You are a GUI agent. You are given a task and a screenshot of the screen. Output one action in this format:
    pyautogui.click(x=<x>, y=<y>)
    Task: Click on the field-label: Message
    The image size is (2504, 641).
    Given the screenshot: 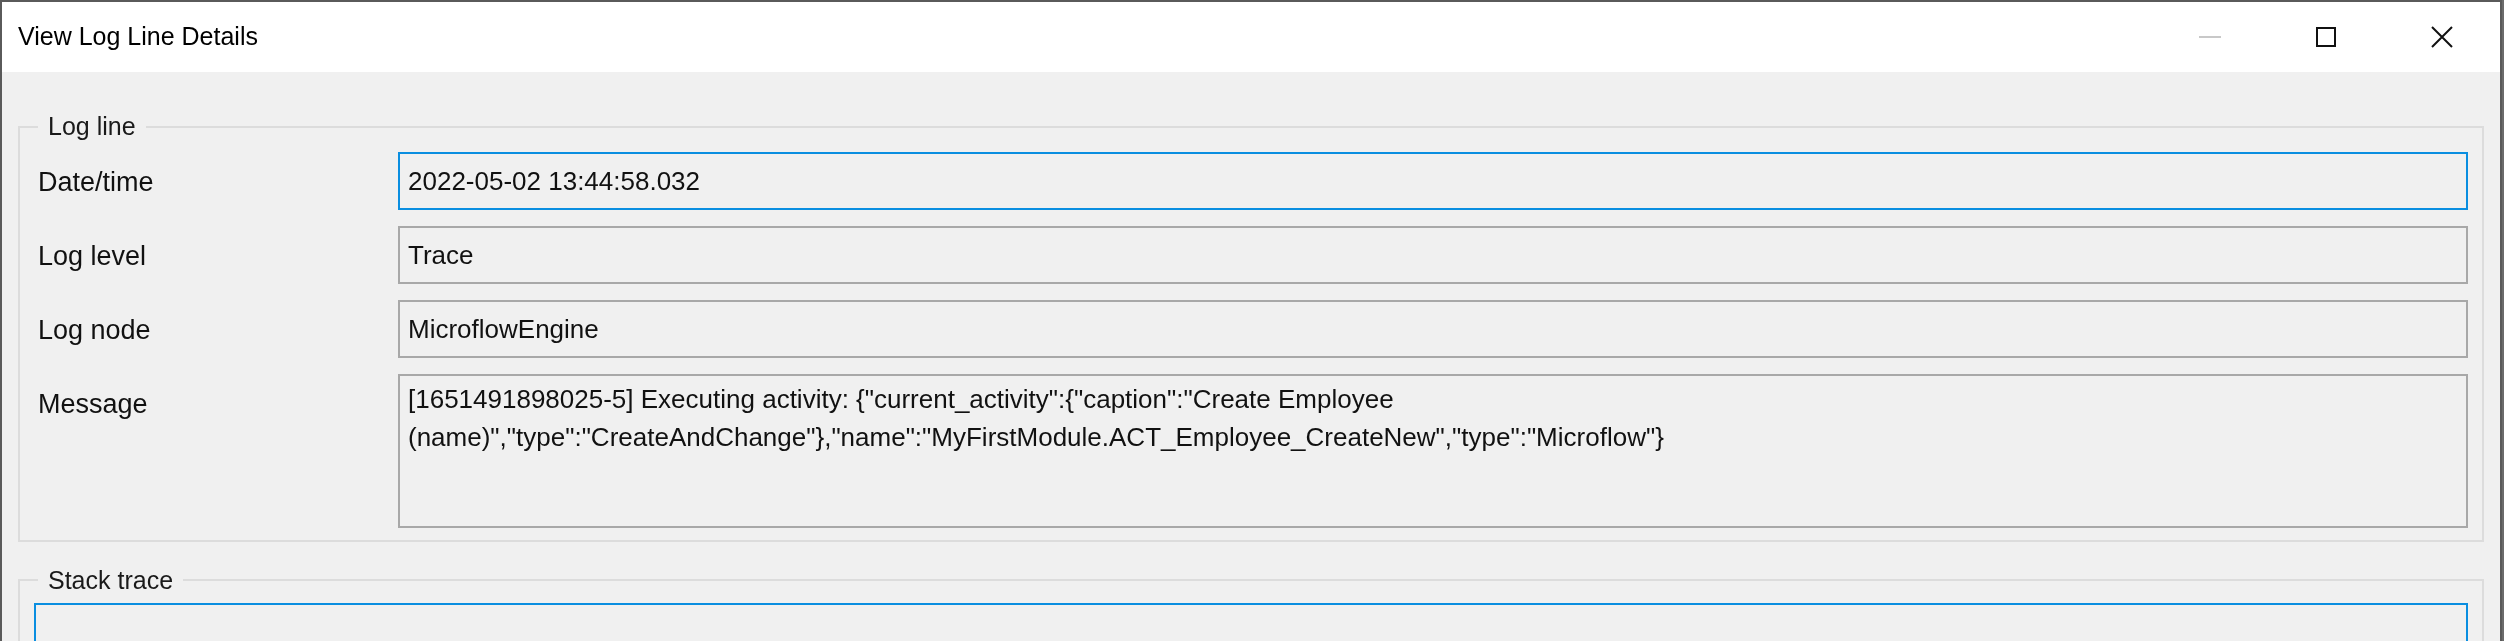 What is the action you would take?
    pyautogui.click(x=93, y=404)
    